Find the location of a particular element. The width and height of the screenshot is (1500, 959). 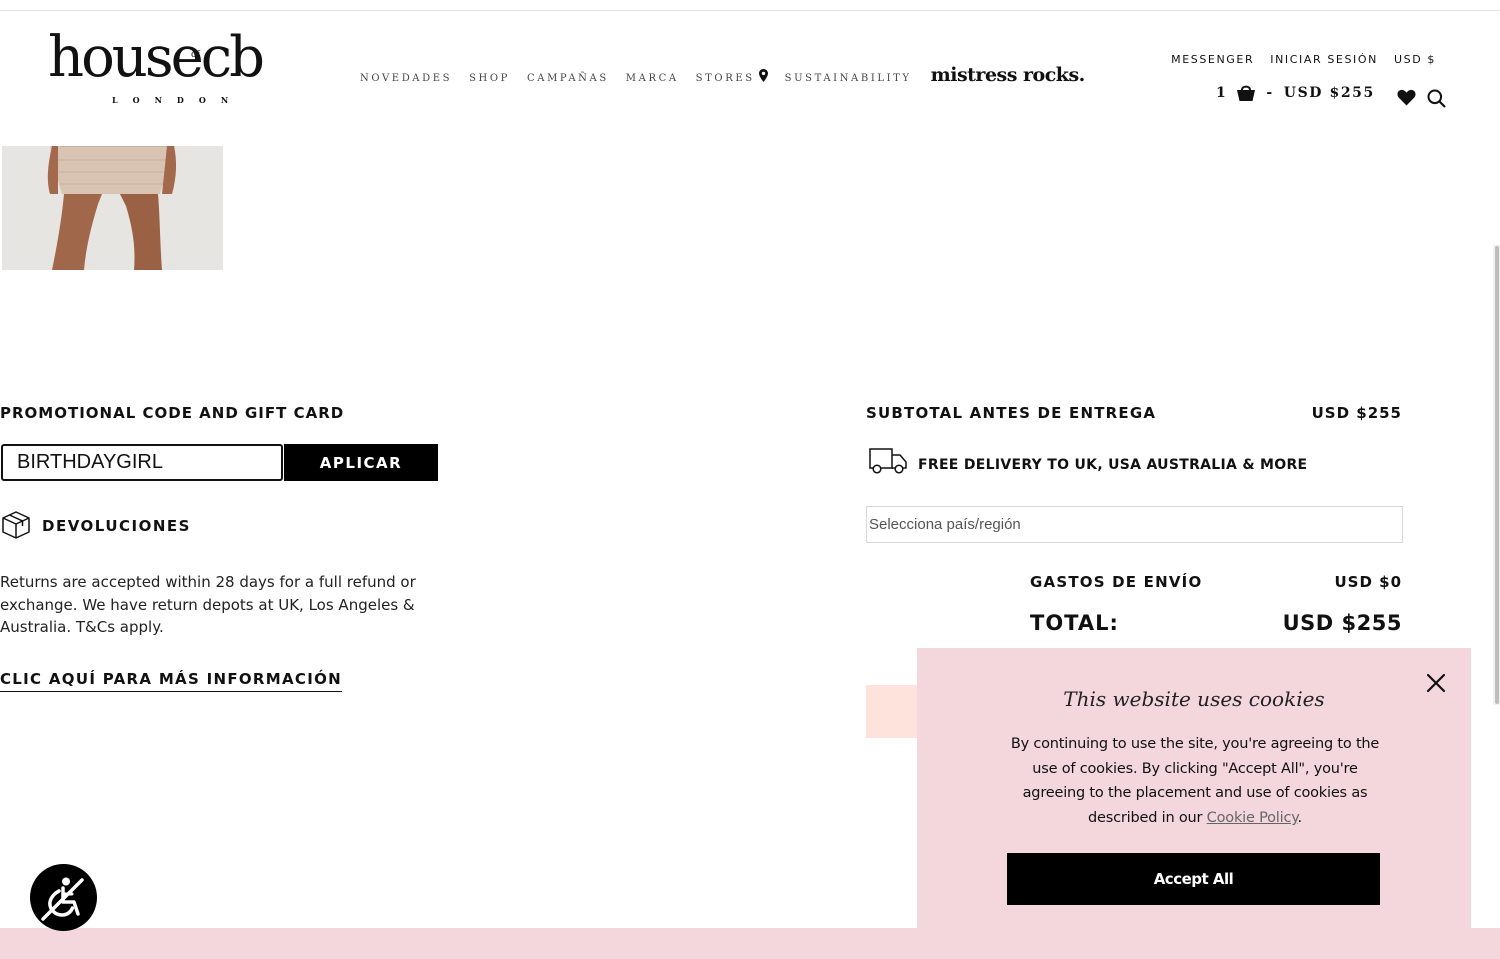

cart-count: 1 is located at coordinates (1222, 93).